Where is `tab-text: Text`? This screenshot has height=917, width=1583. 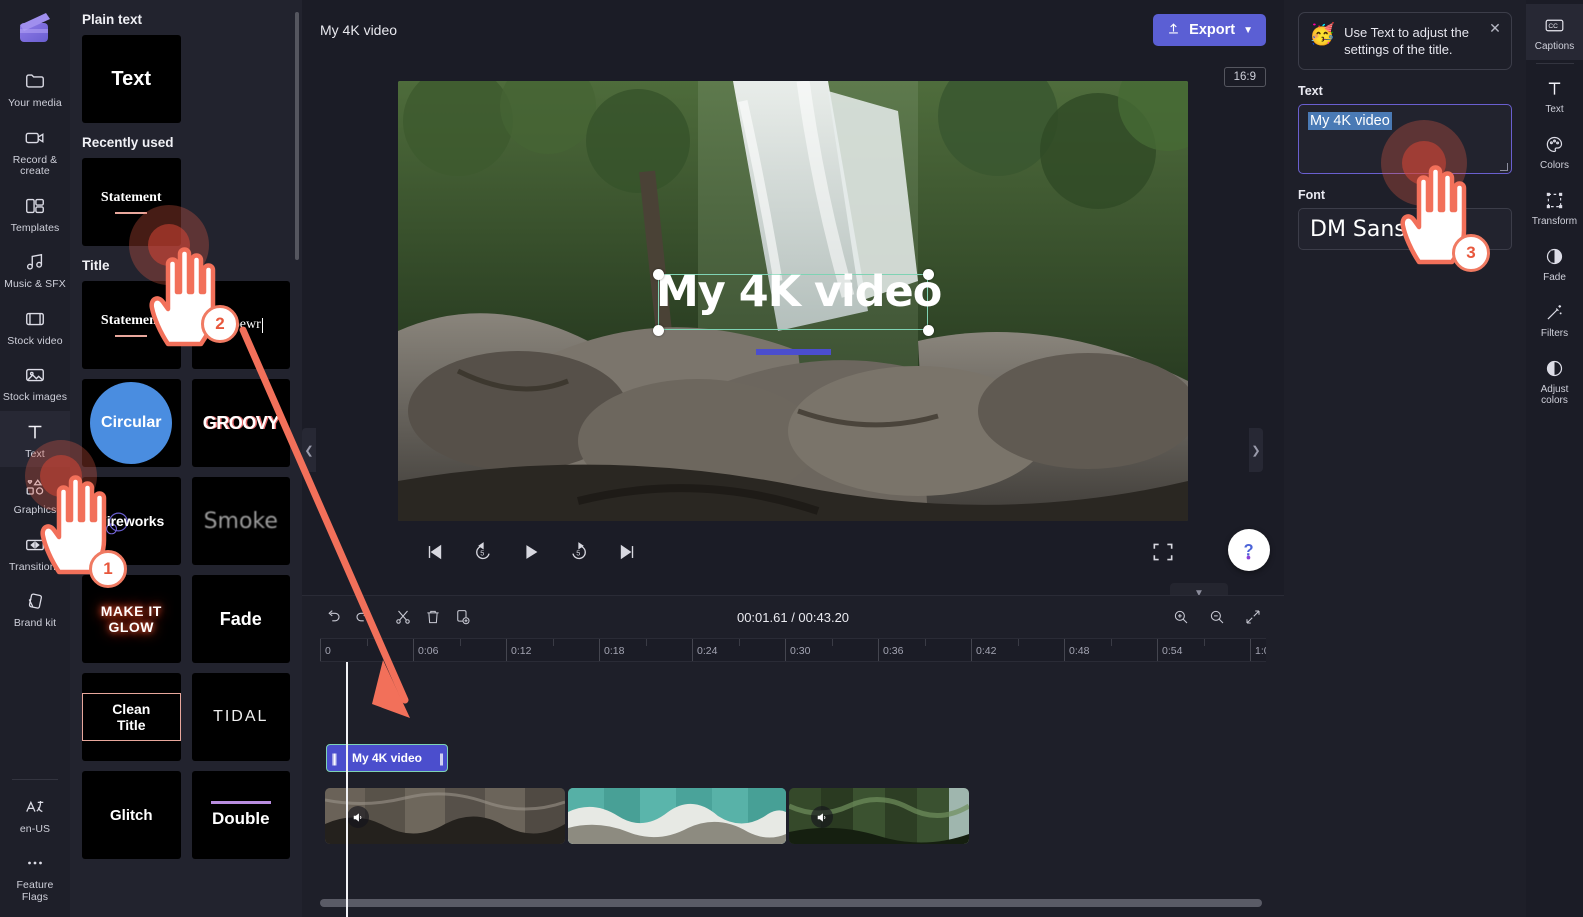
tab-text: Text is located at coordinates (1554, 95).